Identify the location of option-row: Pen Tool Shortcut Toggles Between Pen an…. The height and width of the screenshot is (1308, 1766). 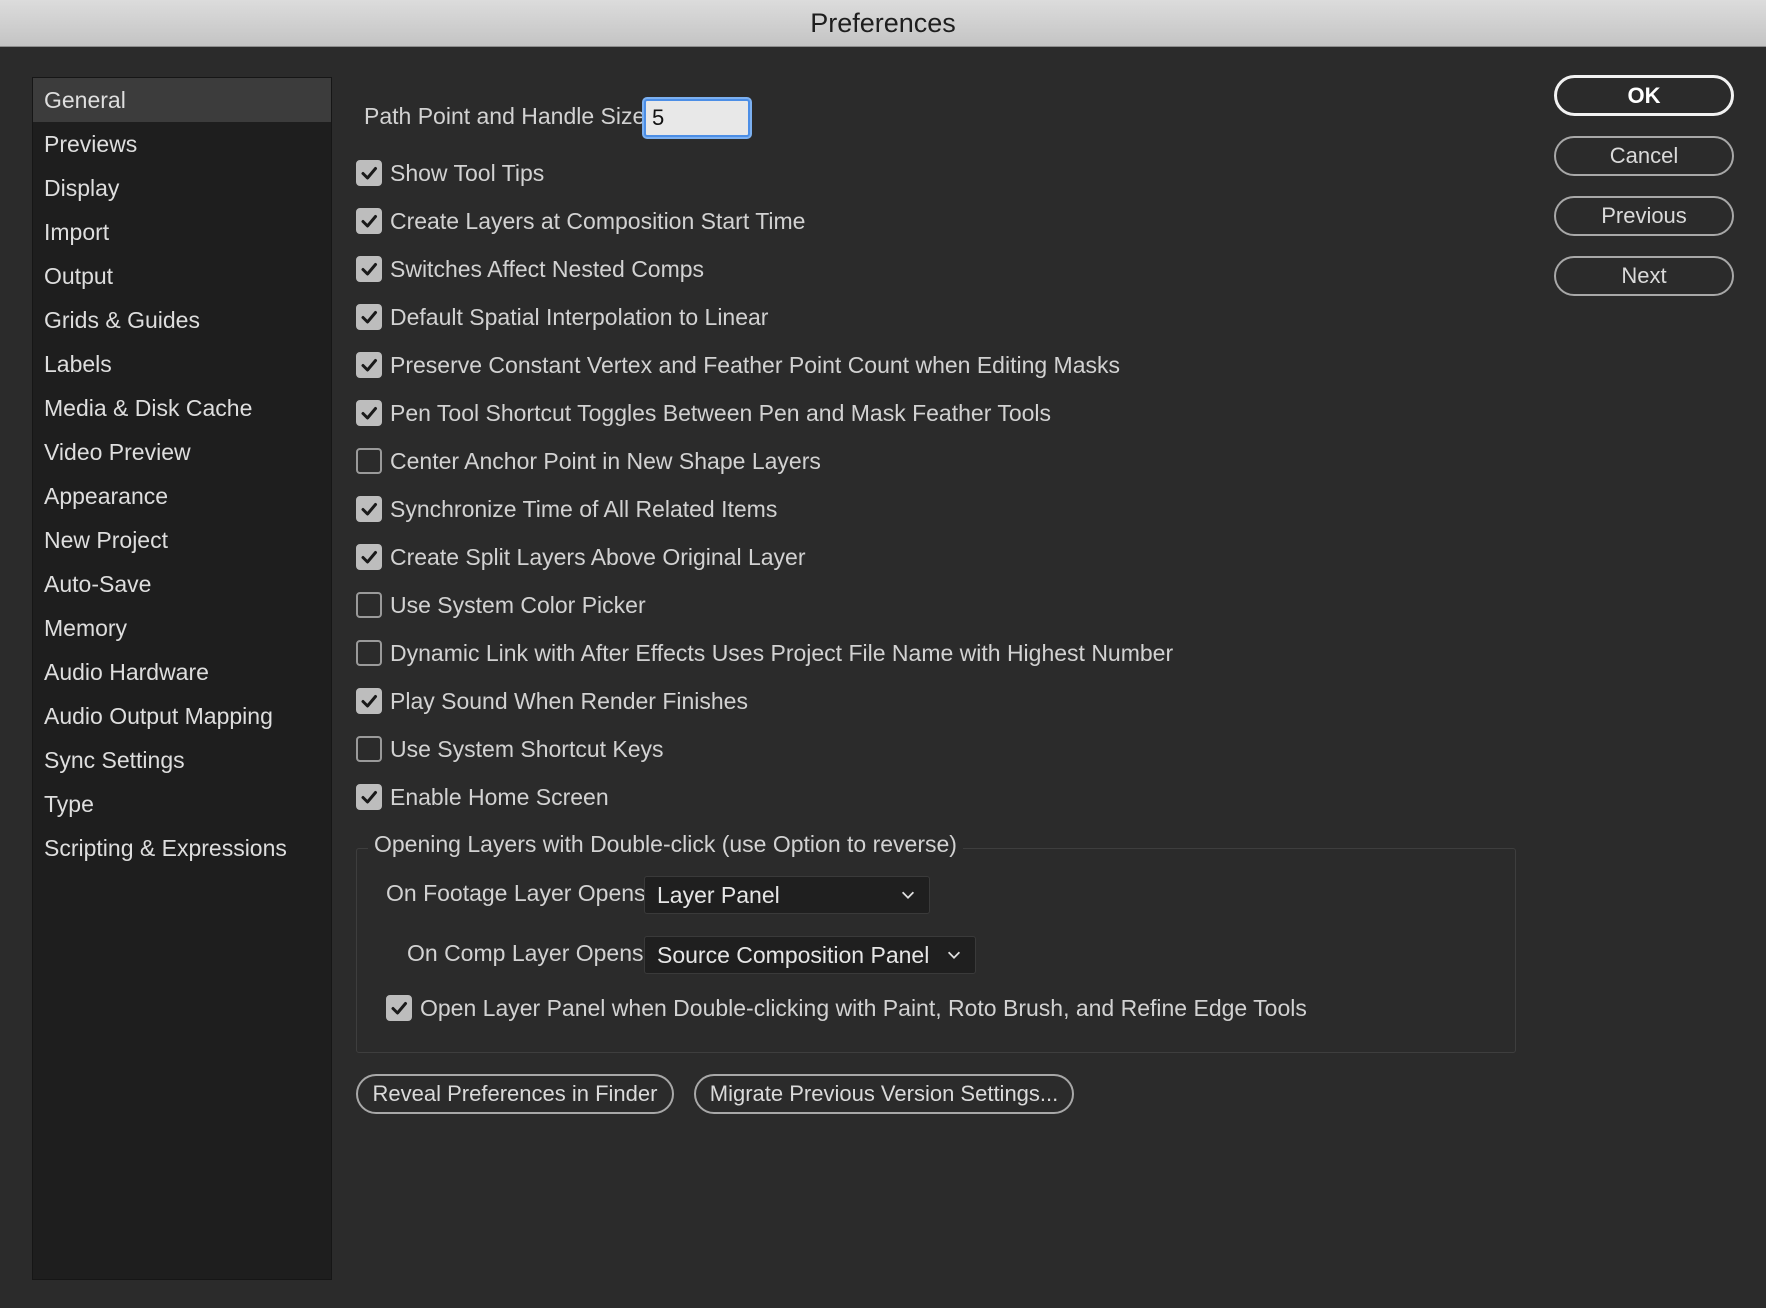
(703, 413).